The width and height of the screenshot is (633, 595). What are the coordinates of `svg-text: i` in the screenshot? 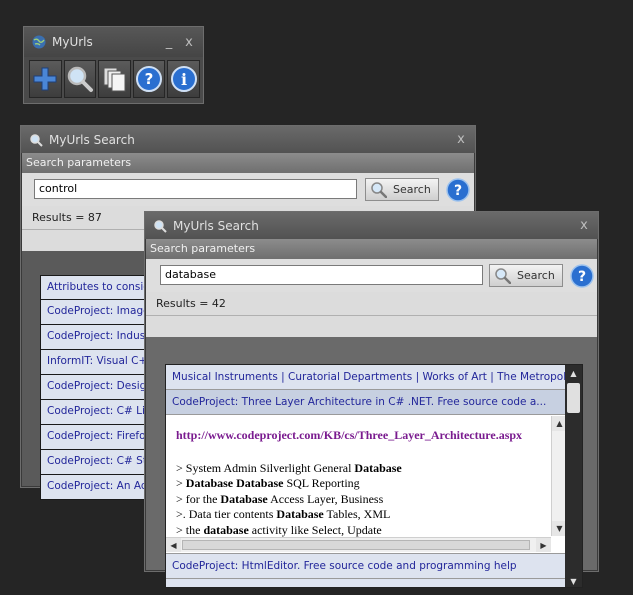 It's located at (184, 79).